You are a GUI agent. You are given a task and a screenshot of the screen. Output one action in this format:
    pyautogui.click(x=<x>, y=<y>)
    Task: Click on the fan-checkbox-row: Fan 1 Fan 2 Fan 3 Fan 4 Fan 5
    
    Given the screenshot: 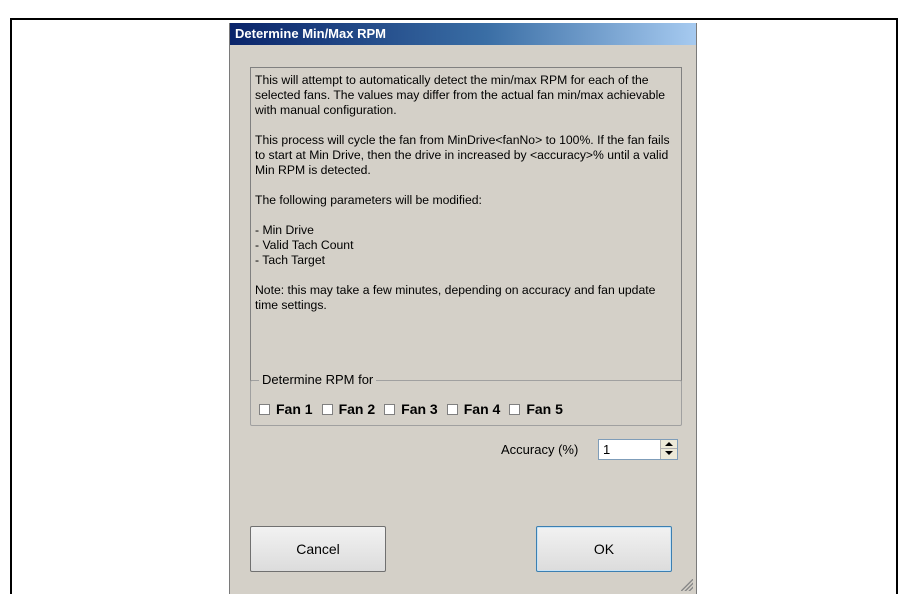 What is the action you would take?
    pyautogui.click(x=415, y=409)
    